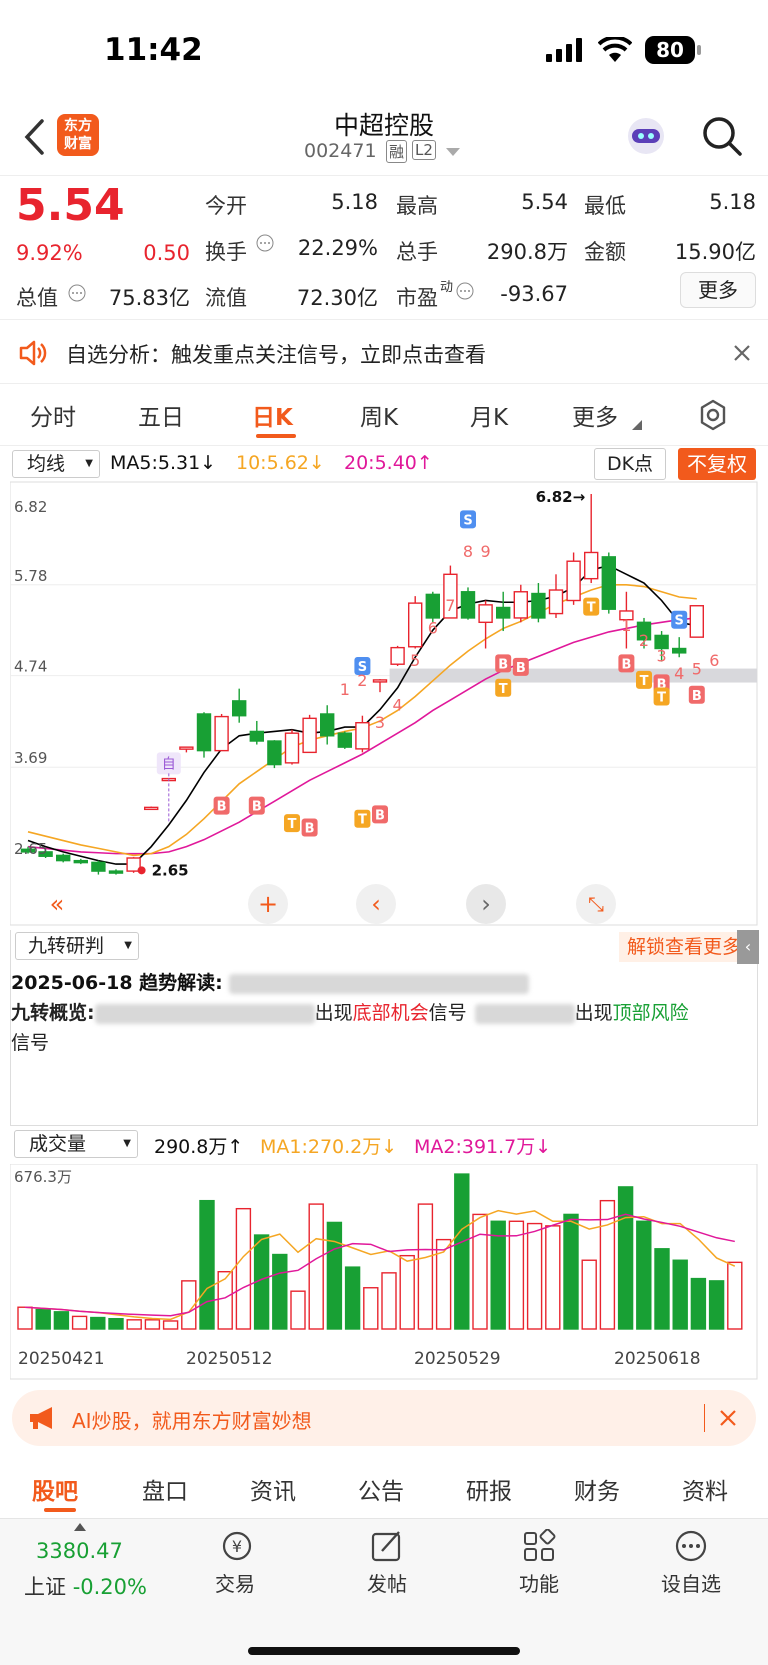 The image size is (768, 1665). What do you see at coordinates (718, 290) in the screenshot?
I see `more-button: 更多` at bounding box center [718, 290].